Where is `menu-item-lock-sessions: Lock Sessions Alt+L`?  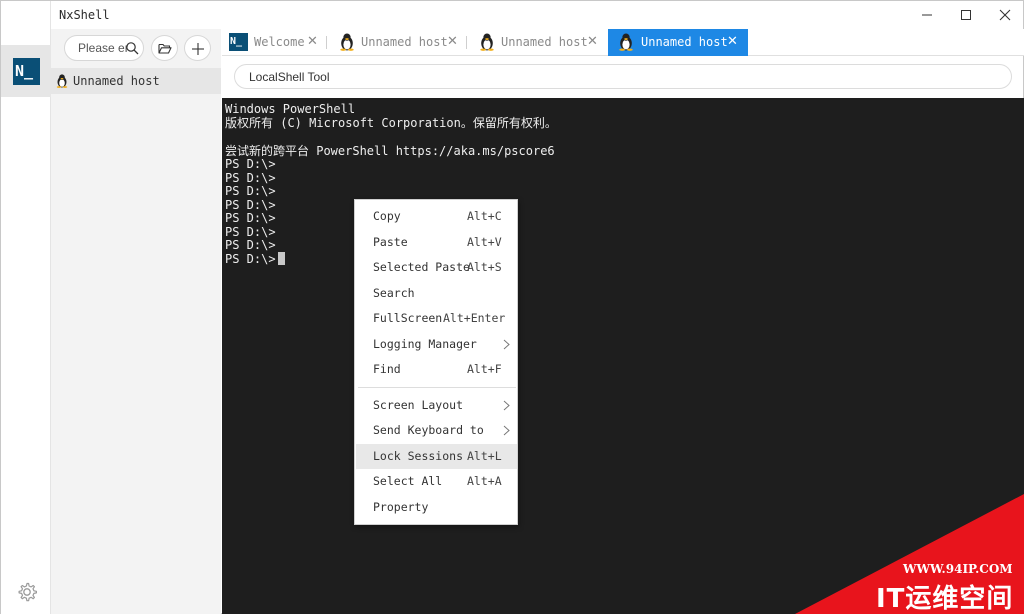
menu-item-lock-sessions: Lock Sessions Alt+L is located at coordinates (436, 456).